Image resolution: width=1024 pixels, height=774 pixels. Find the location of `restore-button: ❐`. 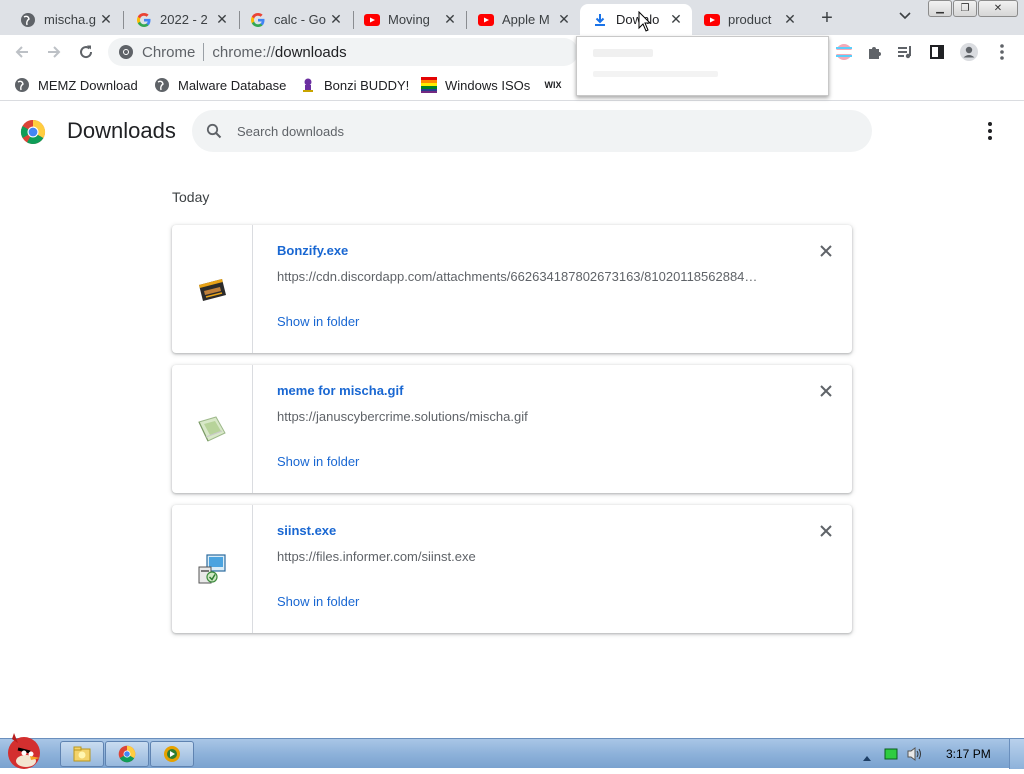

restore-button: ❐ is located at coordinates (965, 8).